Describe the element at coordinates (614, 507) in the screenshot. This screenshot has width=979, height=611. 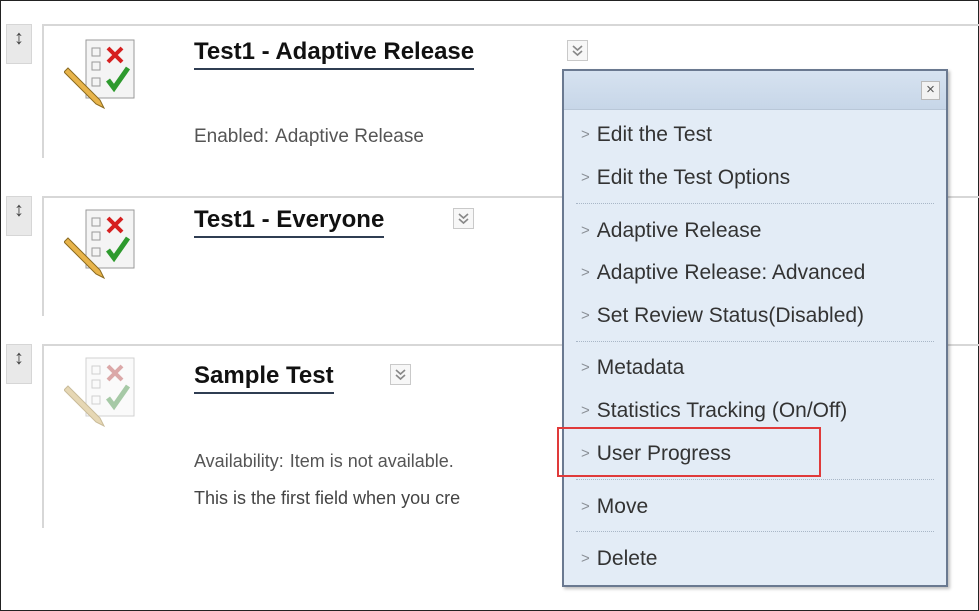
I see `menu-item-move: > Move` at that location.